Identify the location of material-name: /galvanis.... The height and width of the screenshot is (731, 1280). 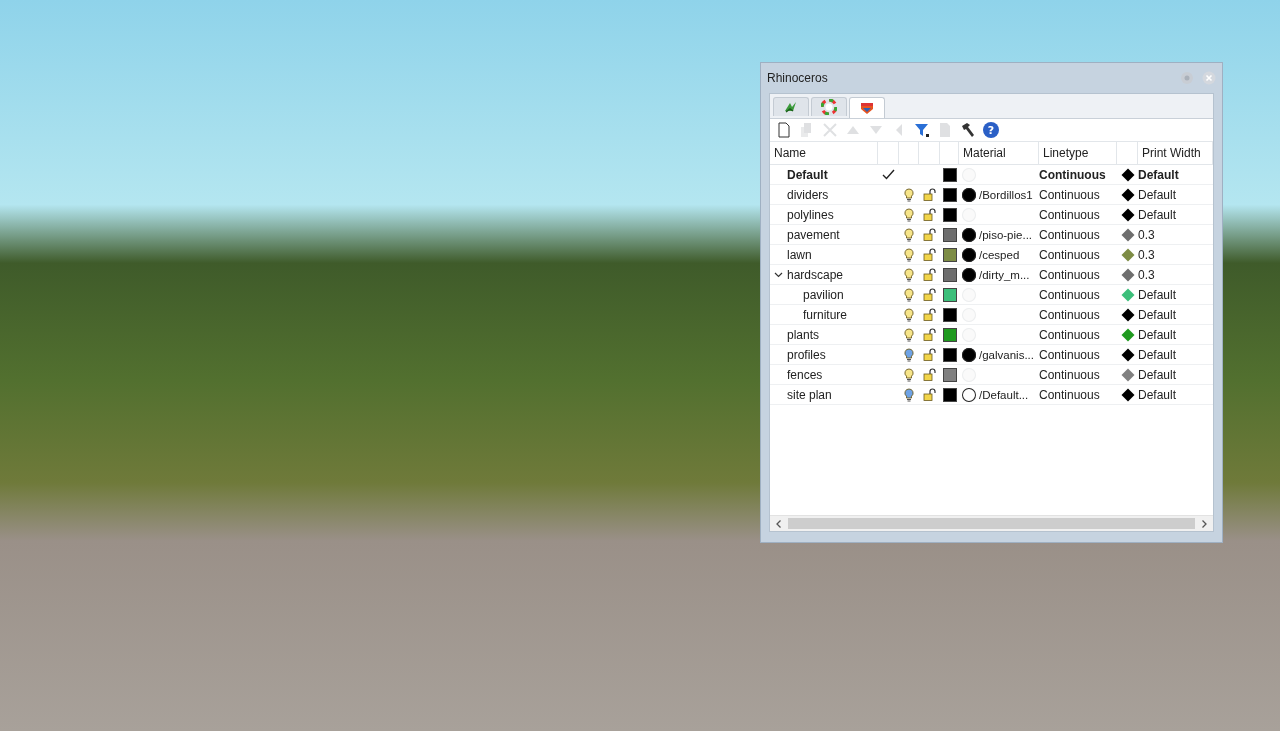
(1006, 354).